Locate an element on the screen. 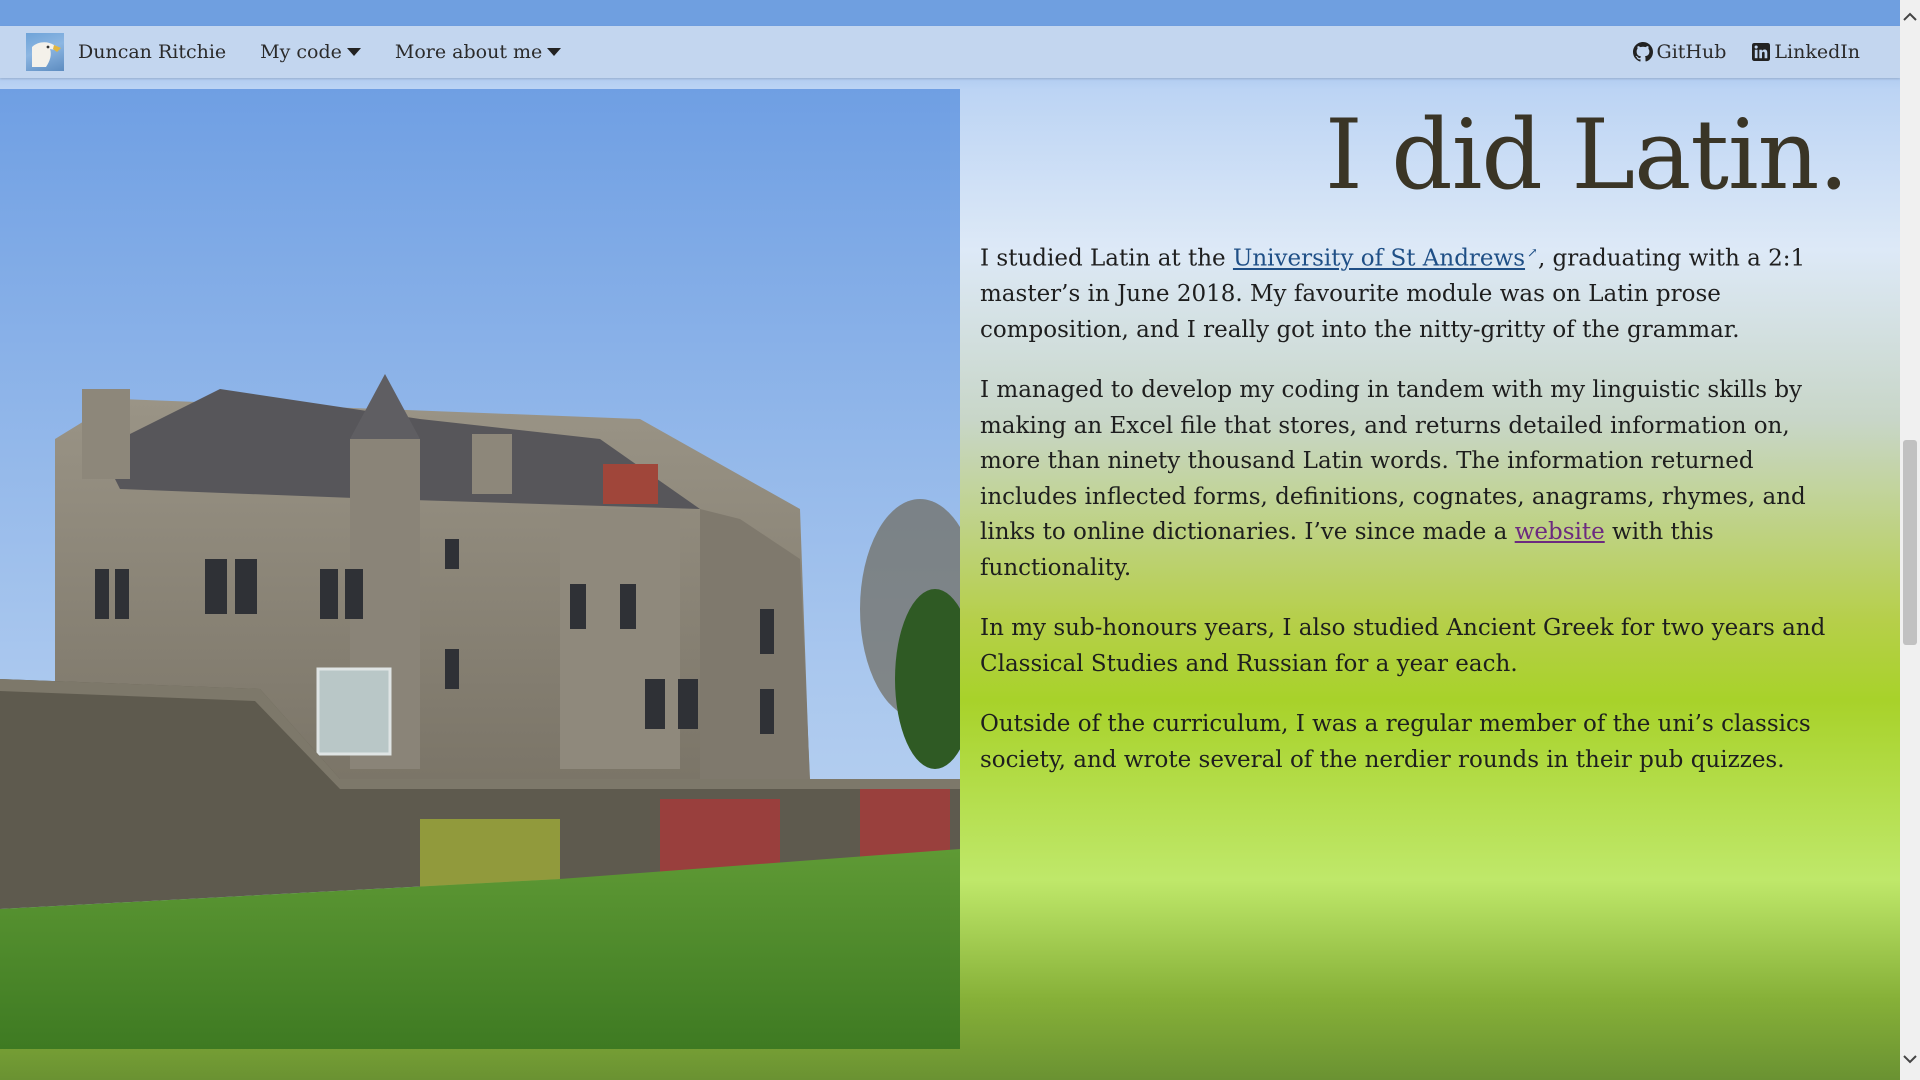  github-link: GitHub is located at coordinates (1679, 52).